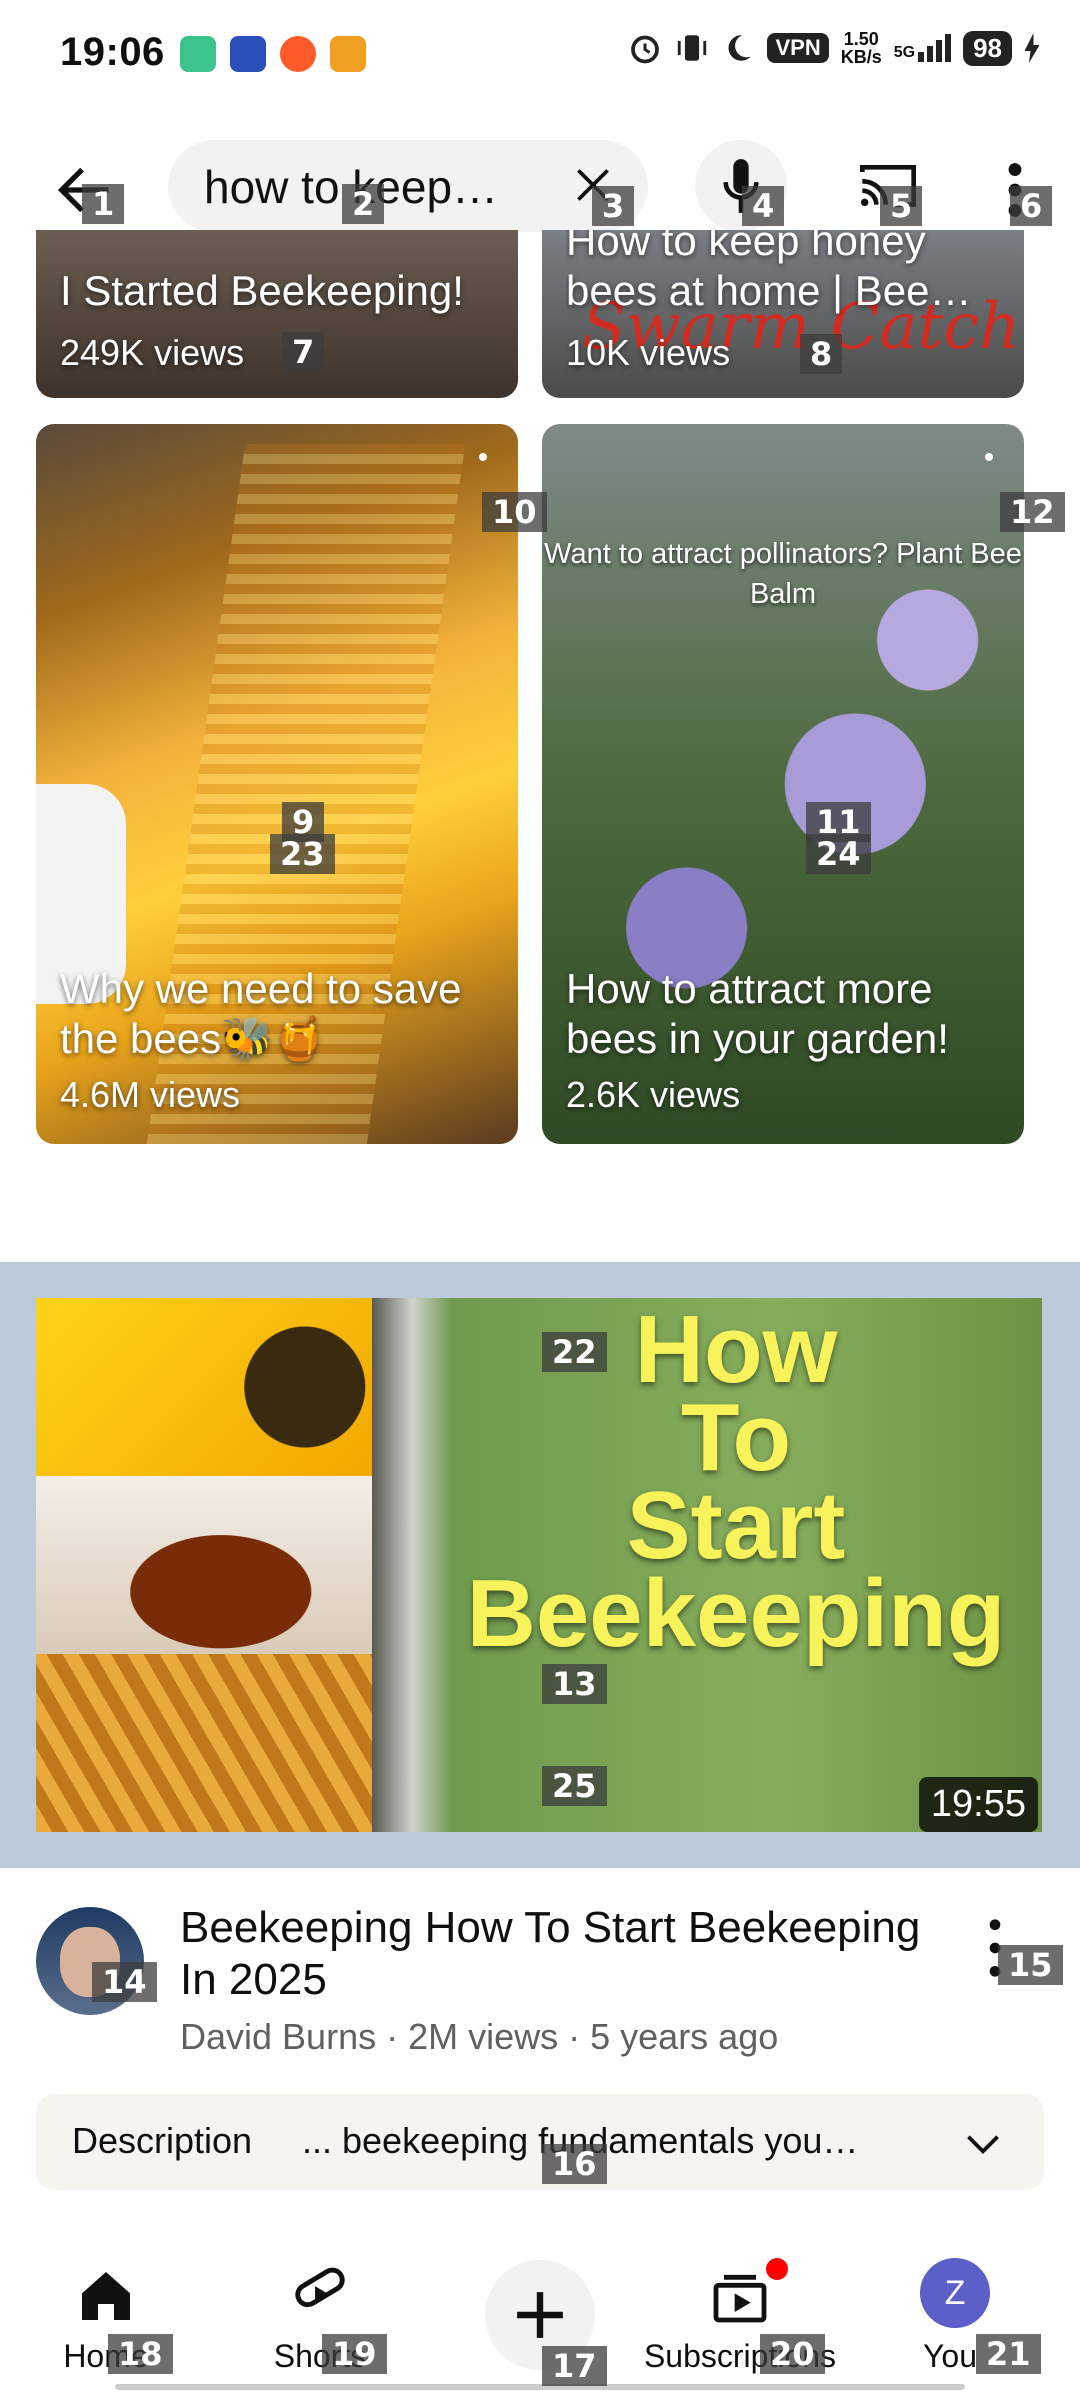 This screenshot has height=2400, width=1080. Describe the element at coordinates (838, 854) in the screenshot. I see `mark-label: 24` at that location.